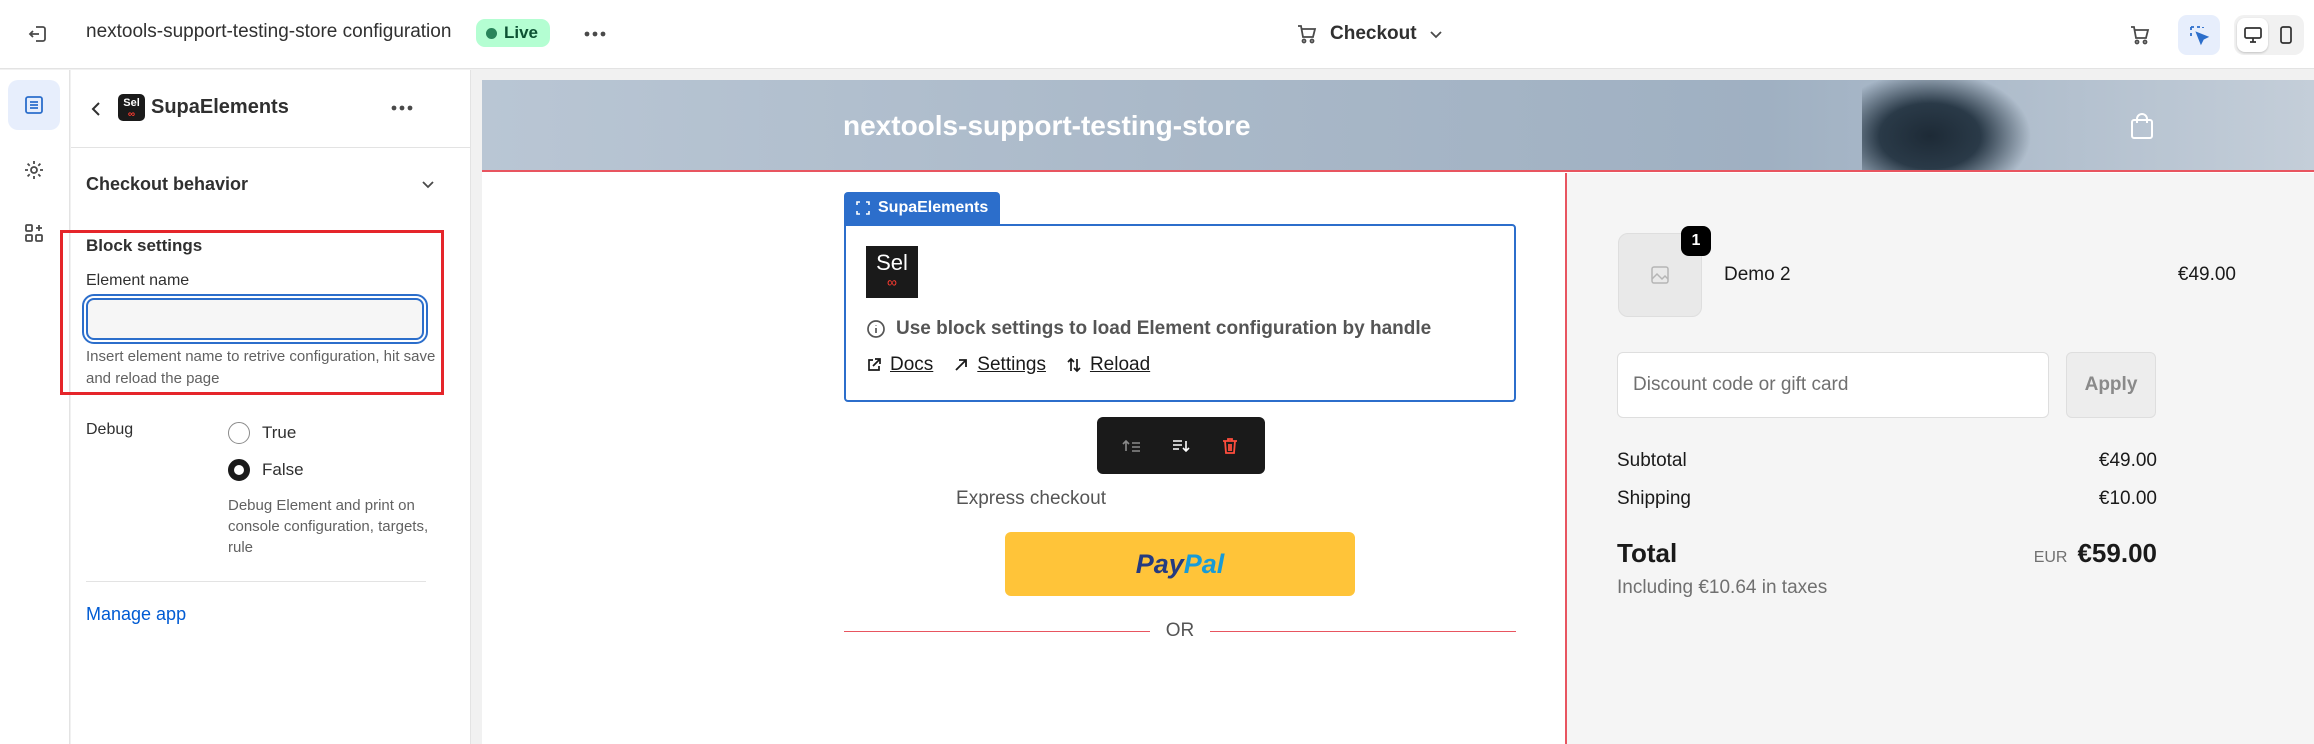  Describe the element at coordinates (255, 319) in the screenshot. I see `element-name-input` at that location.